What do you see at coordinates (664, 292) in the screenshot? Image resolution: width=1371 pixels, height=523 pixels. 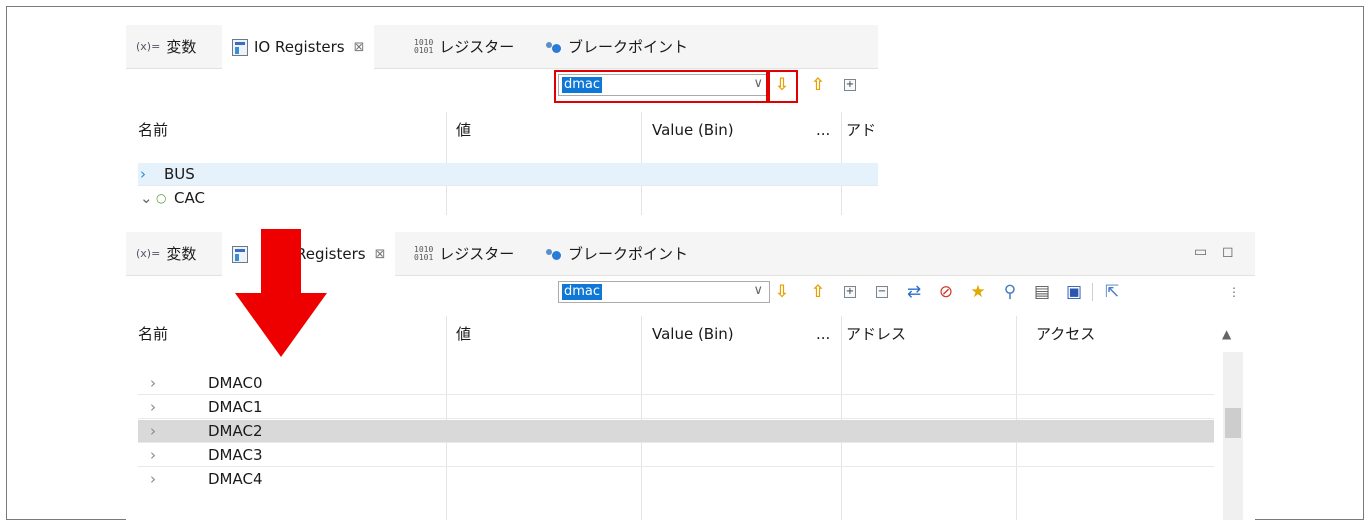 I see `search-combo: dmac ∨` at bounding box center [664, 292].